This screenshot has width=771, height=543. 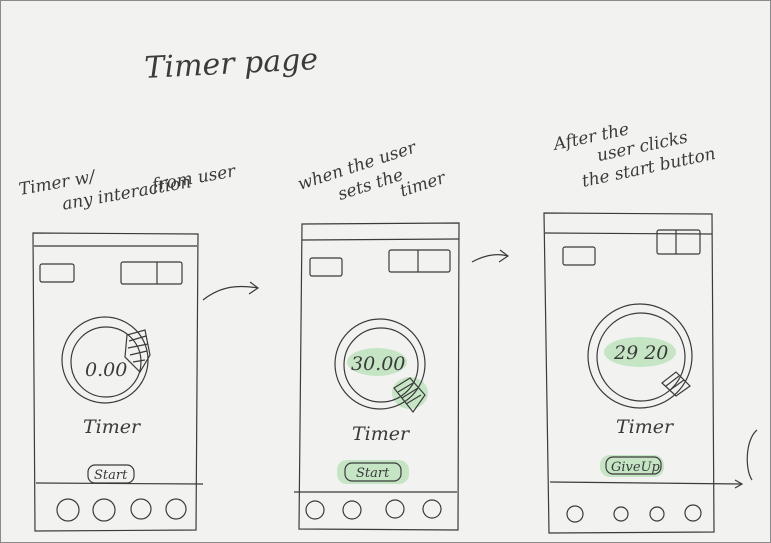 I want to click on phone-1-back-box, so click(x=57, y=273).